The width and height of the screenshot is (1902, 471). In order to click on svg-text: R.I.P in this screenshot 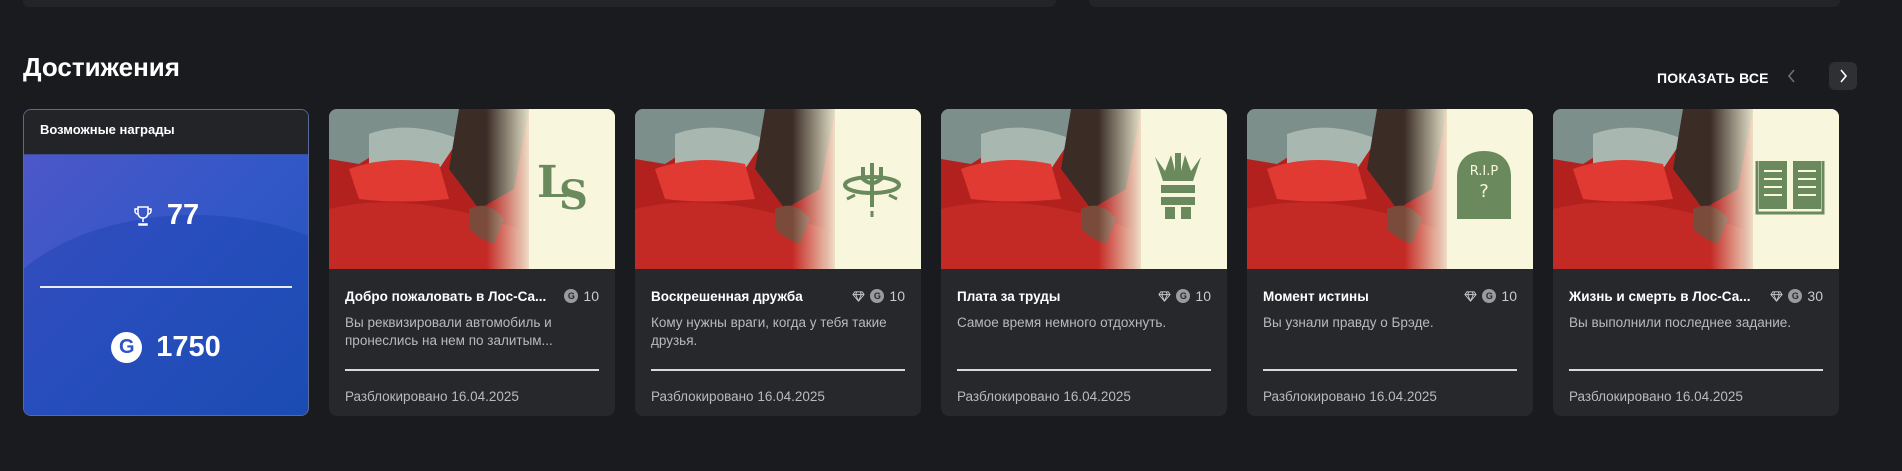, I will do `click(1484, 171)`.